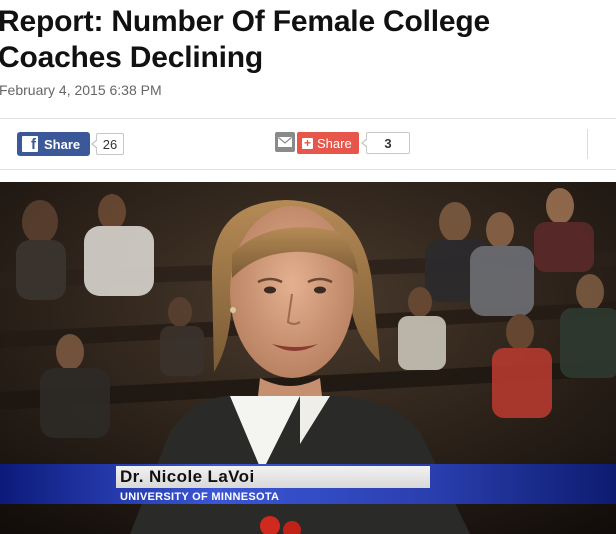  I want to click on plus-icon: +, so click(307, 142).